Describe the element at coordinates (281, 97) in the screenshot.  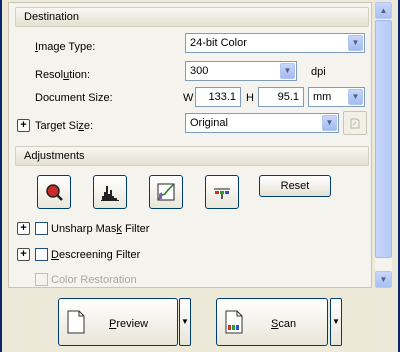
I see `height-input: 95.1` at that location.